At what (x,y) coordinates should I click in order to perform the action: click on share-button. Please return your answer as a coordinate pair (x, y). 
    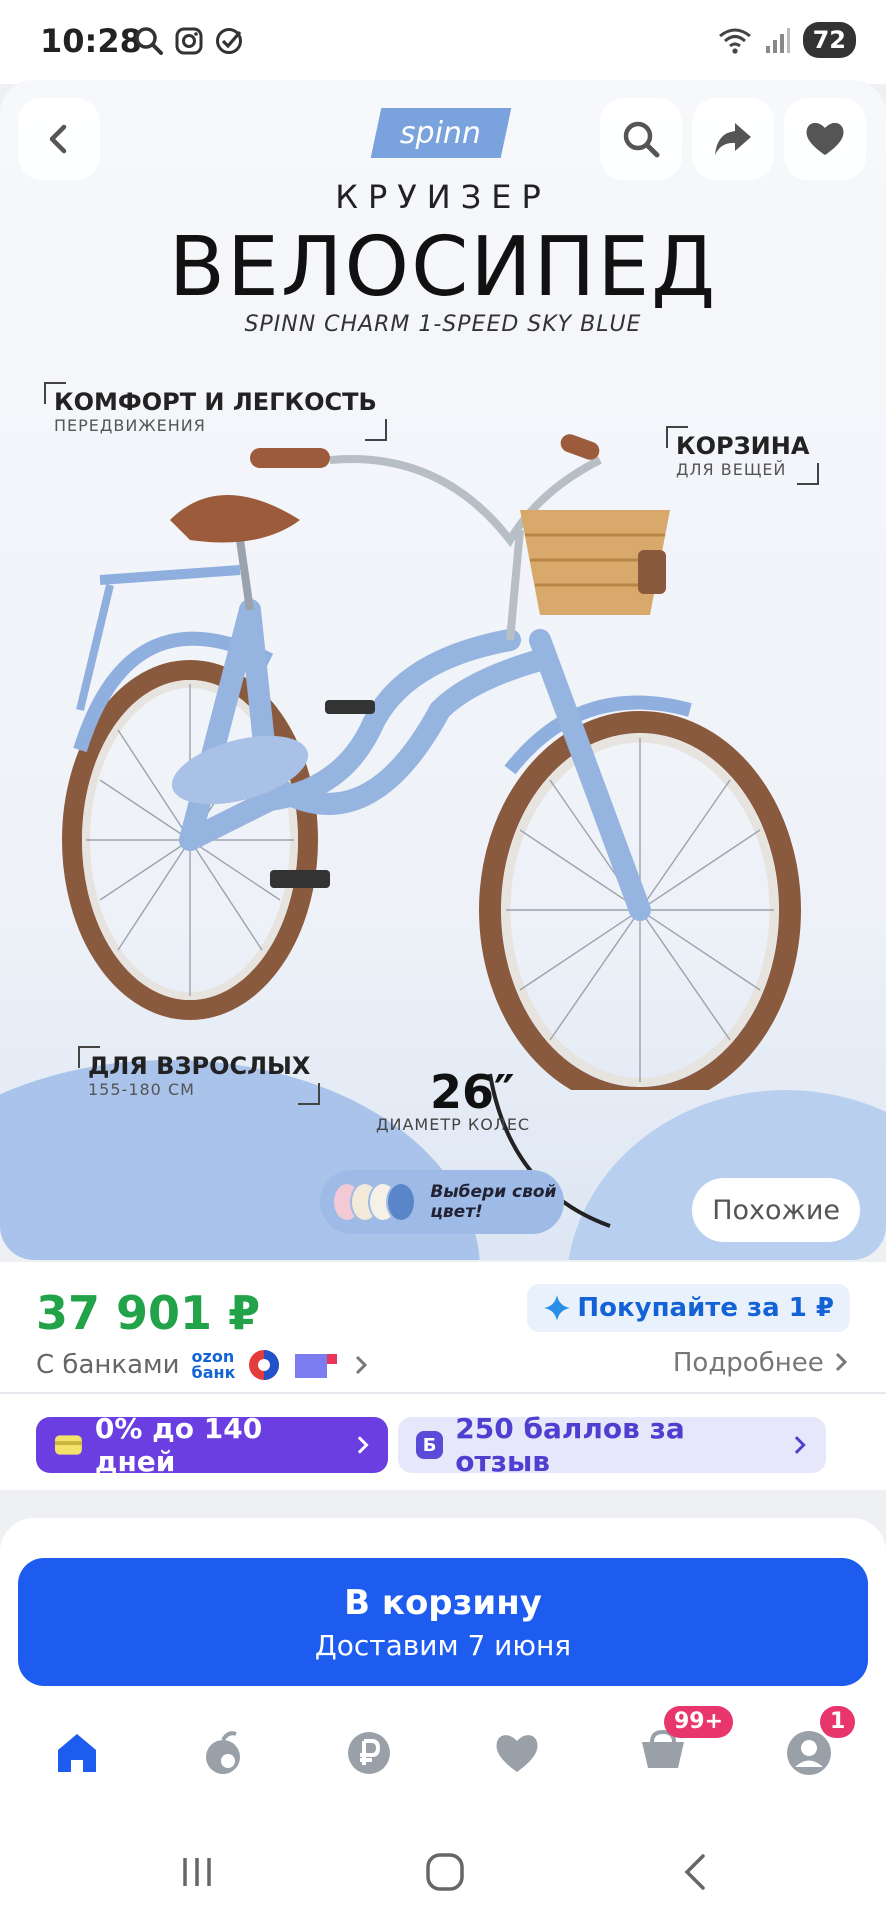
    Looking at the image, I should click on (733, 139).